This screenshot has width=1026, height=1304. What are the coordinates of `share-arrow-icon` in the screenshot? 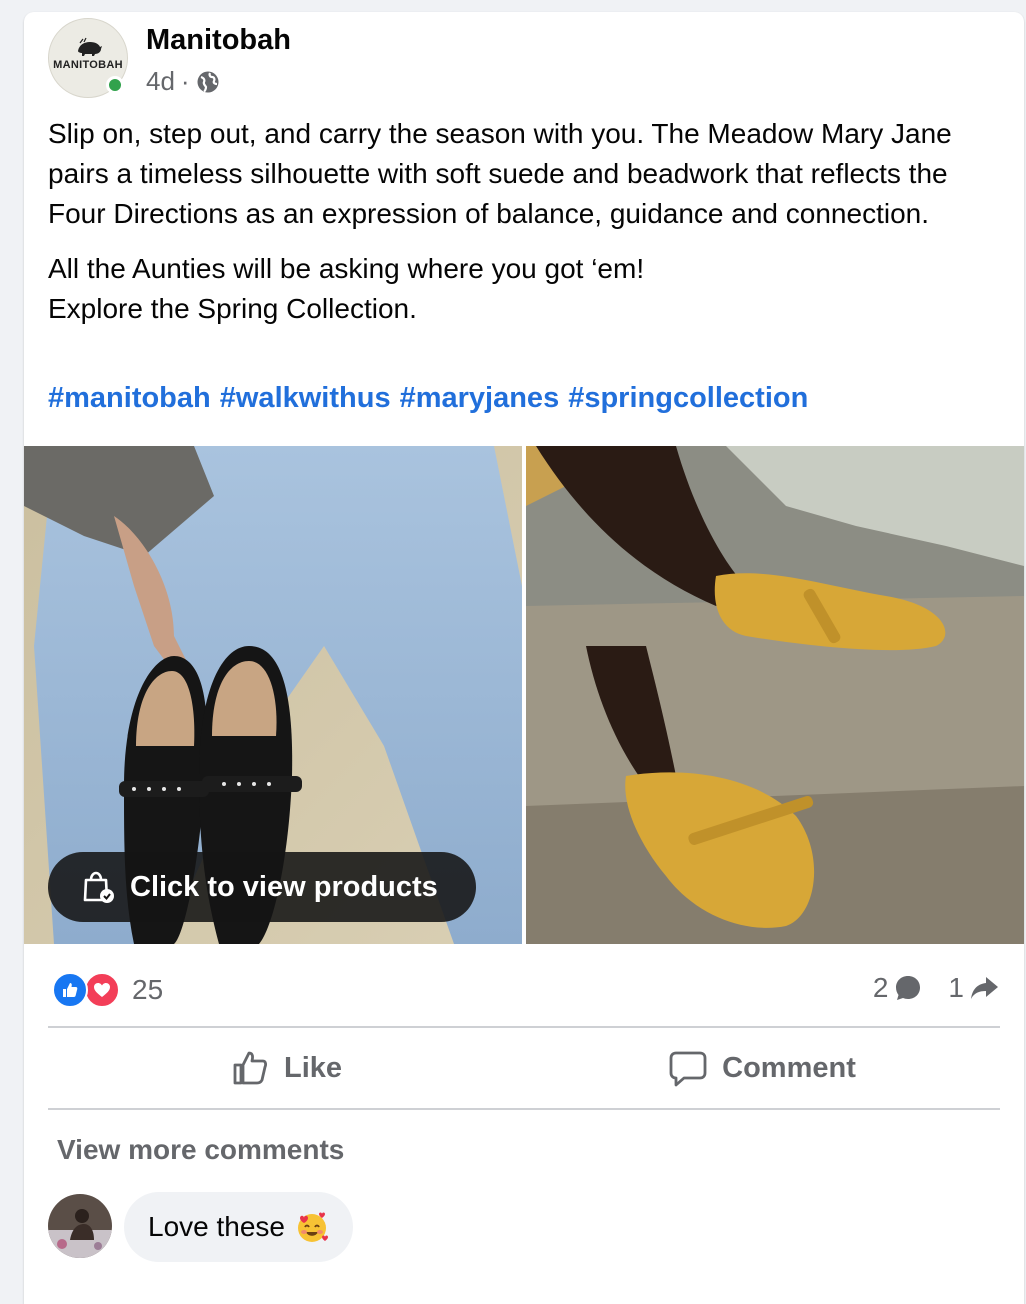 It's located at (984, 988).